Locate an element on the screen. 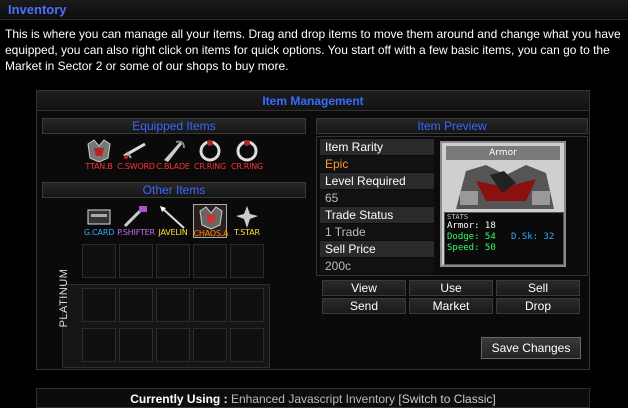  footer-value: Enhanced Javascript Inventory is located at coordinates (313, 399).